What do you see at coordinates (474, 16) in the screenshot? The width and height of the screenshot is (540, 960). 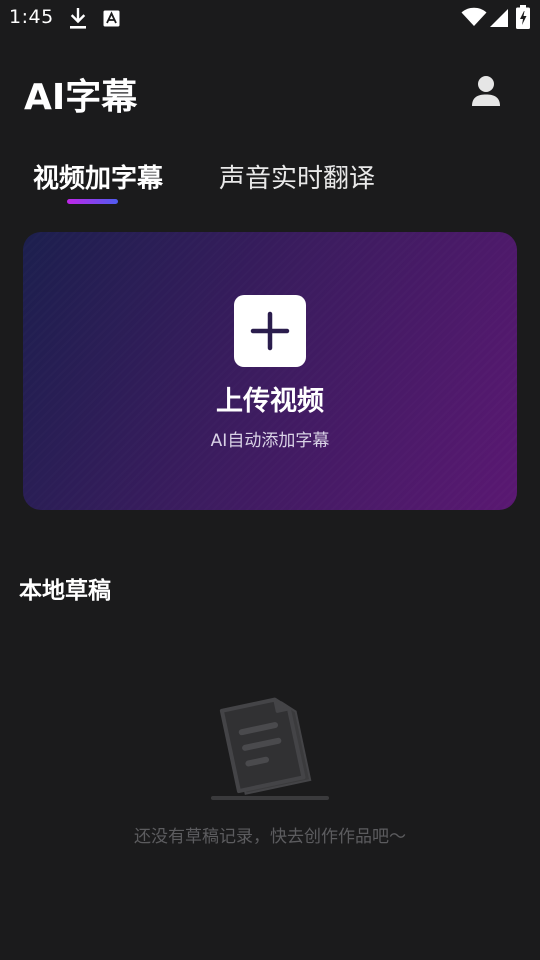 I see `wifi-icon` at bounding box center [474, 16].